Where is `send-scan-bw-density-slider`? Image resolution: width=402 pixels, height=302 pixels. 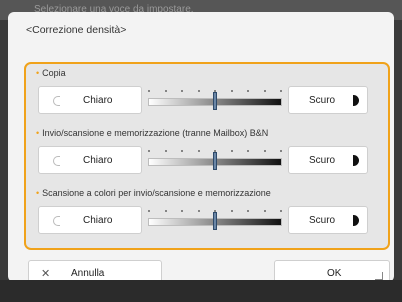
send-scan-bw-density-slider is located at coordinates (215, 160).